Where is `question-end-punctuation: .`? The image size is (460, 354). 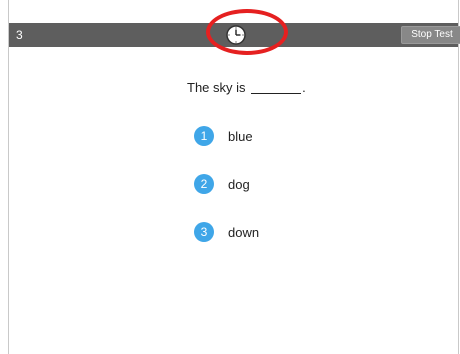
question-end-punctuation: . is located at coordinates (304, 87).